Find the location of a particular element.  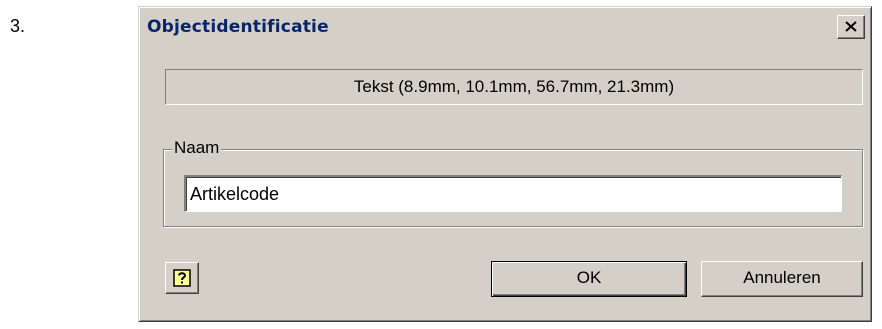

cancel-button: Annuleren is located at coordinates (782, 279).